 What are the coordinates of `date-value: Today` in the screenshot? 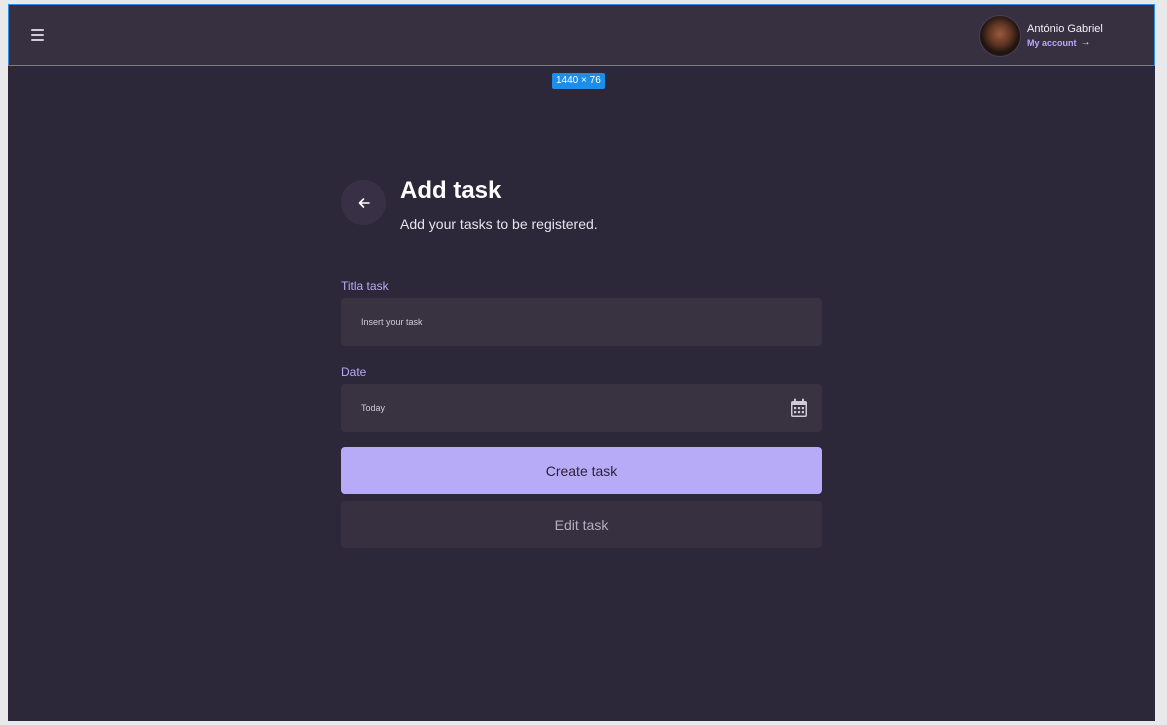 It's located at (373, 408).